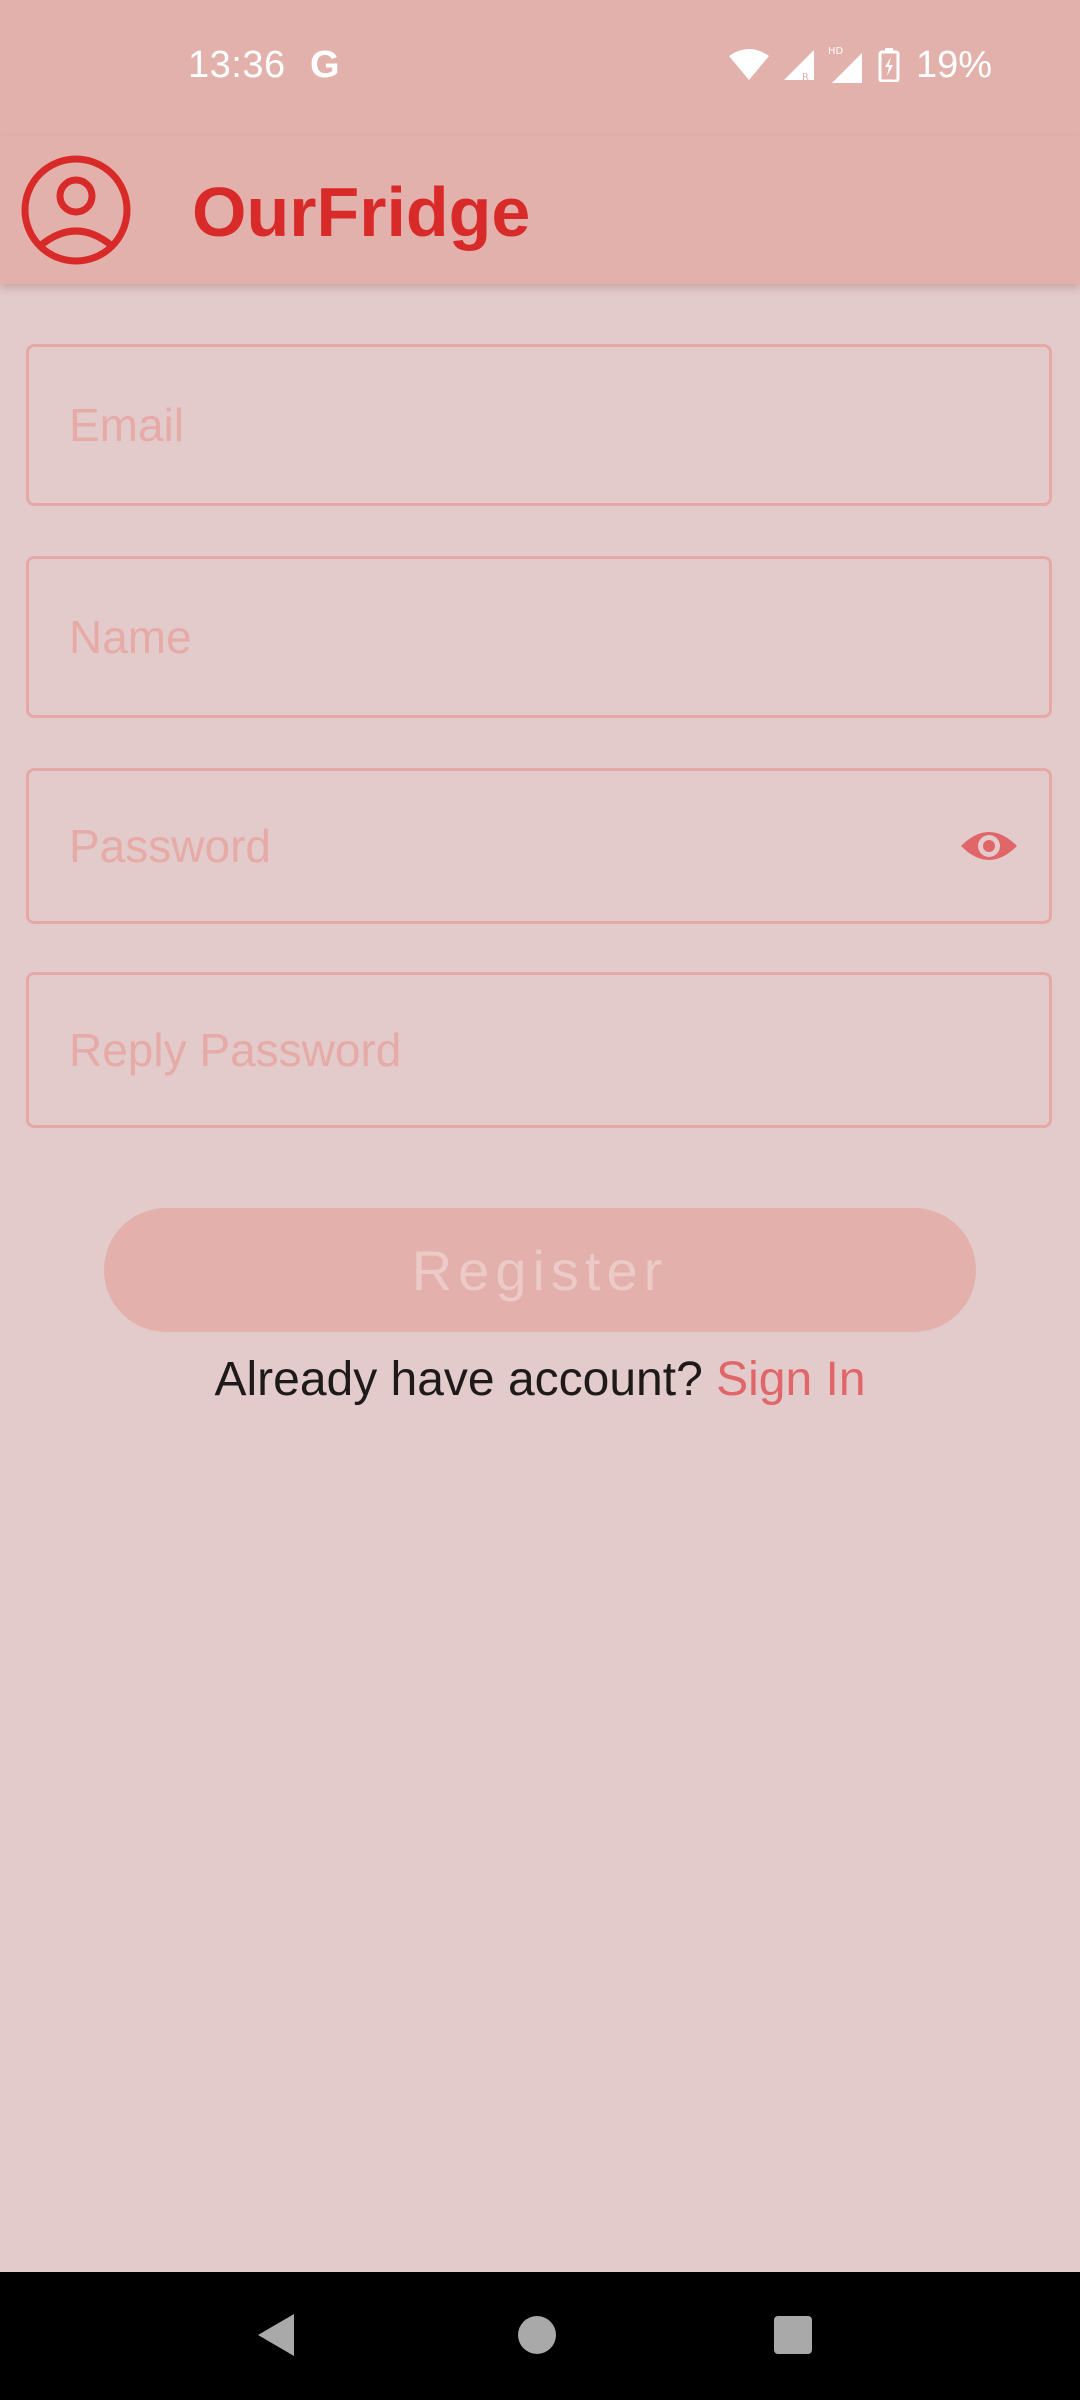 The height and width of the screenshot is (2400, 1080). Describe the element at coordinates (235, 1050) in the screenshot. I see `reply-password-placeholder: Reply Password` at that location.